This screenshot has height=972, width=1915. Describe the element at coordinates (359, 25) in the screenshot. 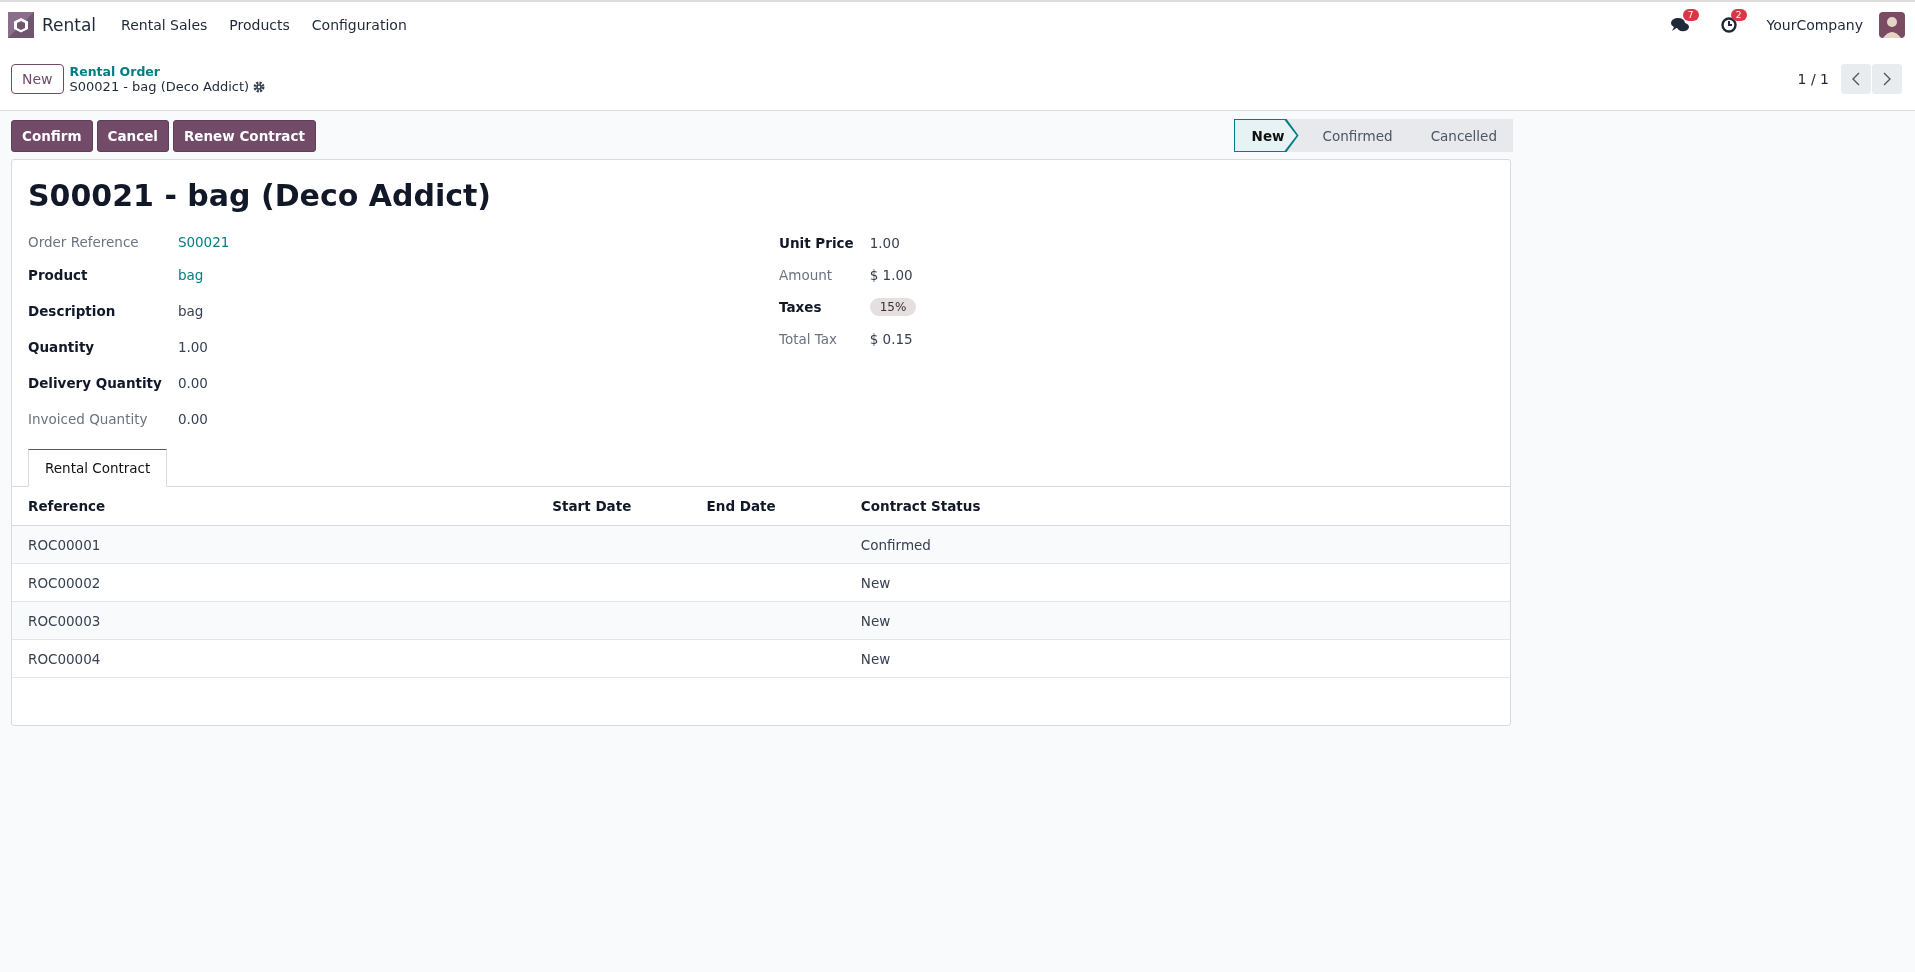

I see `menu-item: Configuration` at that location.